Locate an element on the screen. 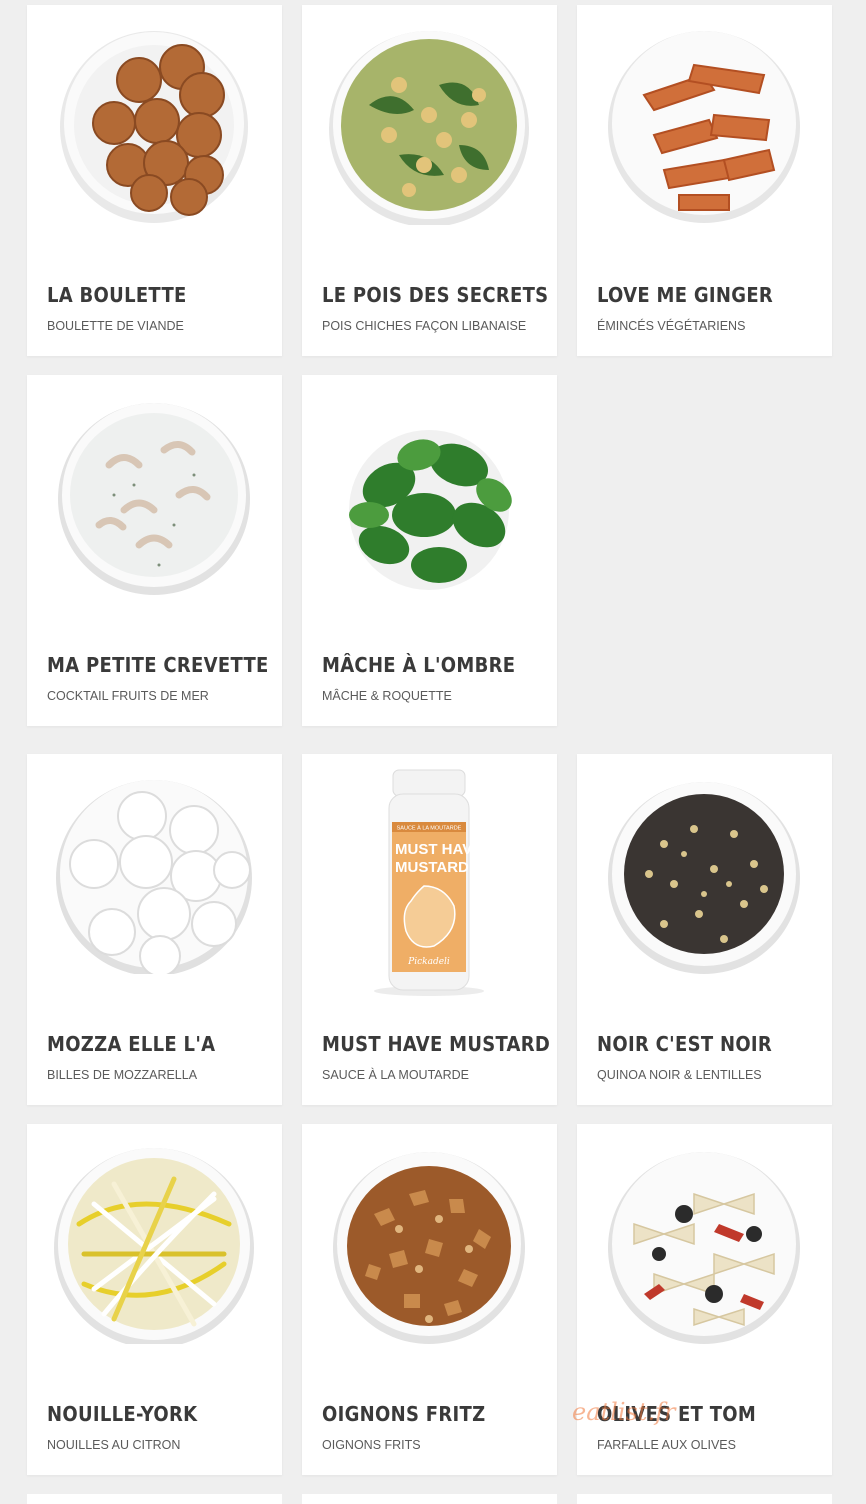  product-title: LOVE ME GINGER is located at coordinates (685, 295).